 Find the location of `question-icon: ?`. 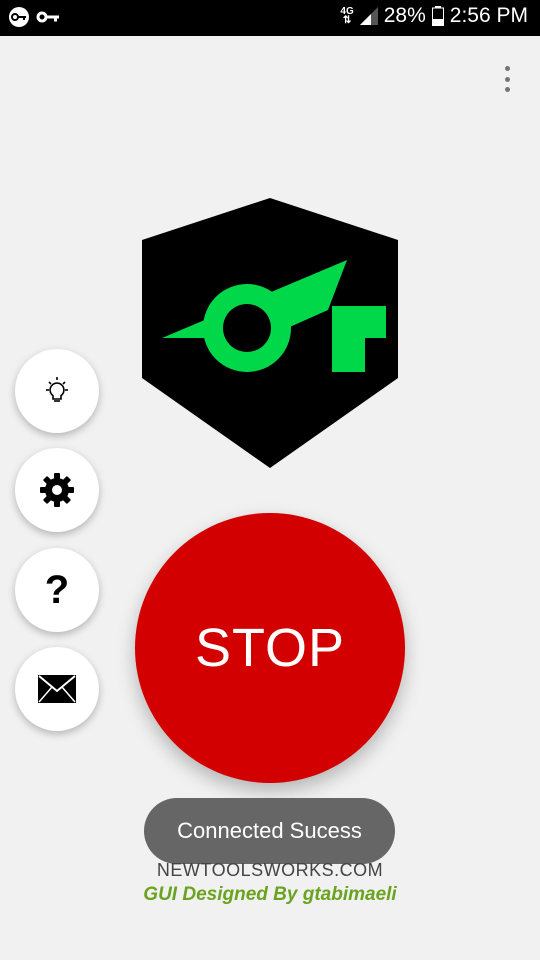

question-icon: ? is located at coordinates (57, 589).